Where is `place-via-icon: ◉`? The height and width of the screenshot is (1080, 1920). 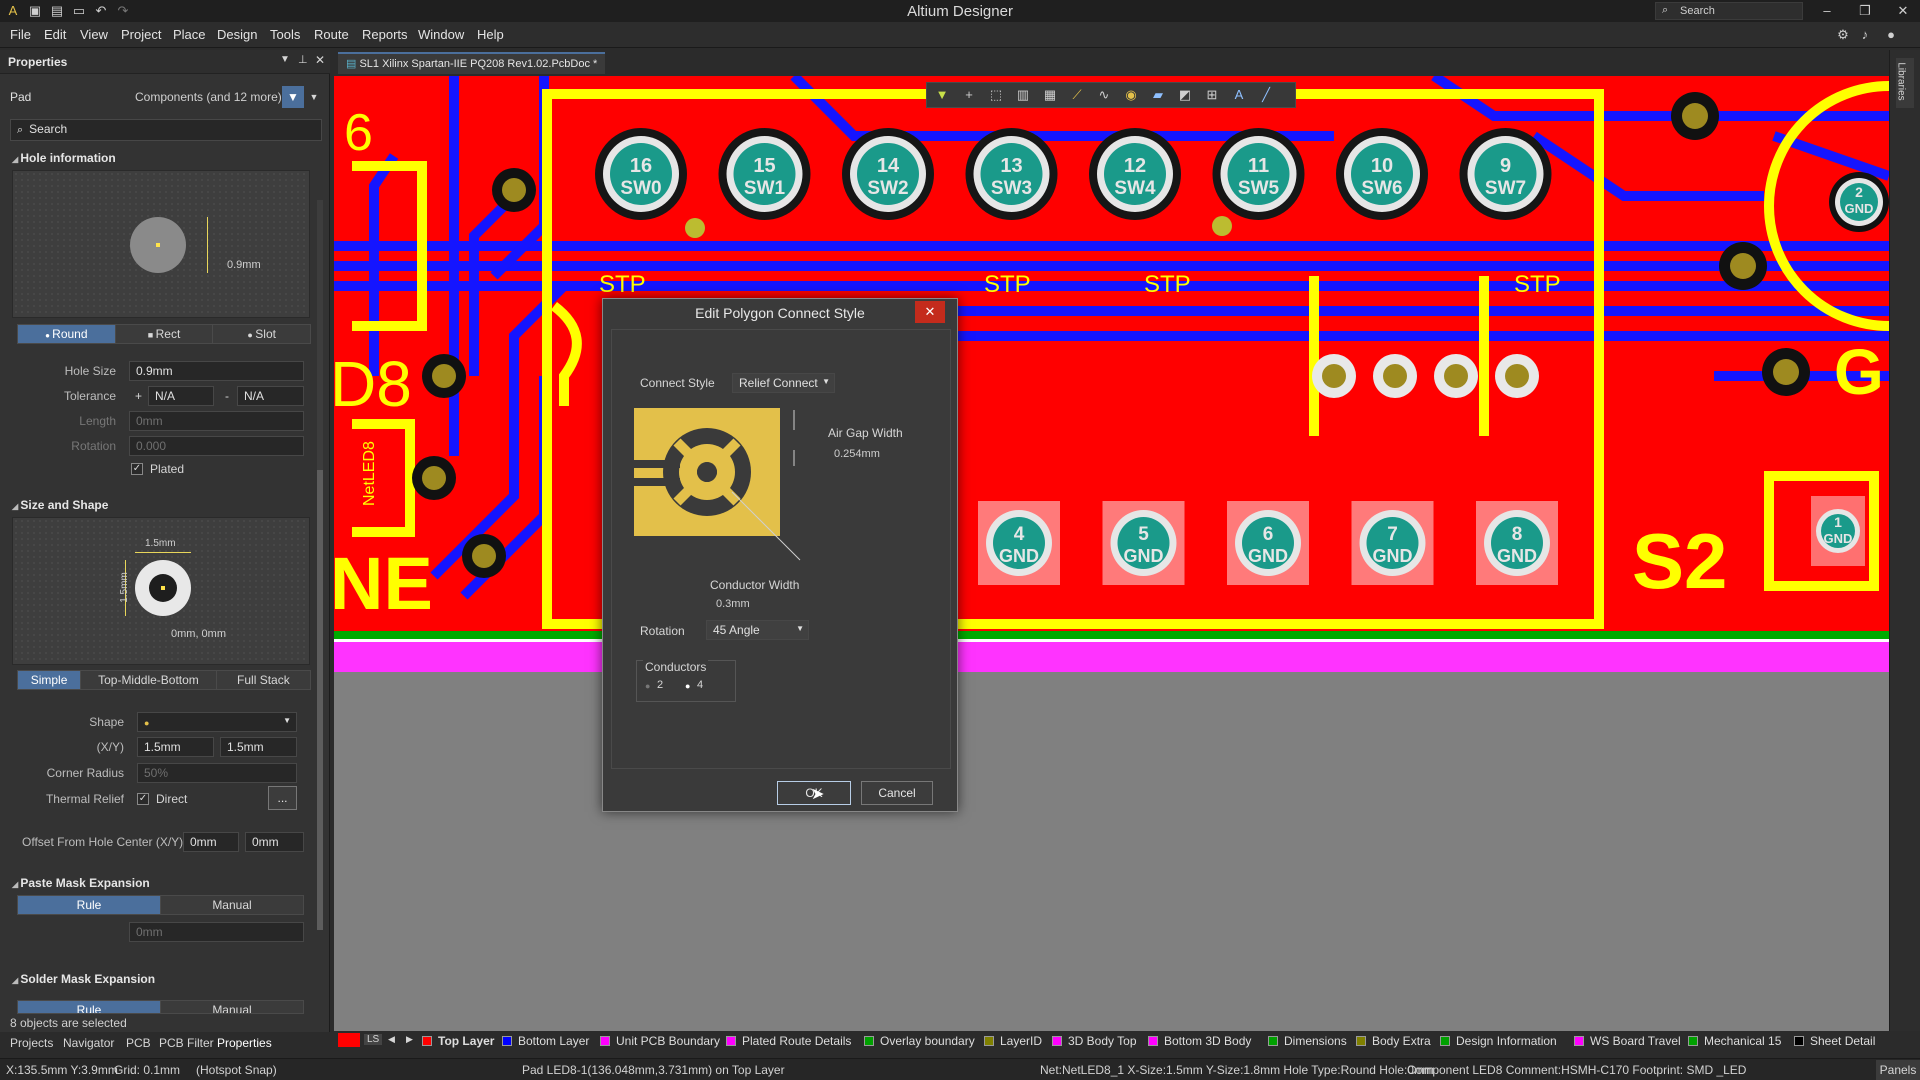 place-via-icon: ◉ is located at coordinates (1131, 95).